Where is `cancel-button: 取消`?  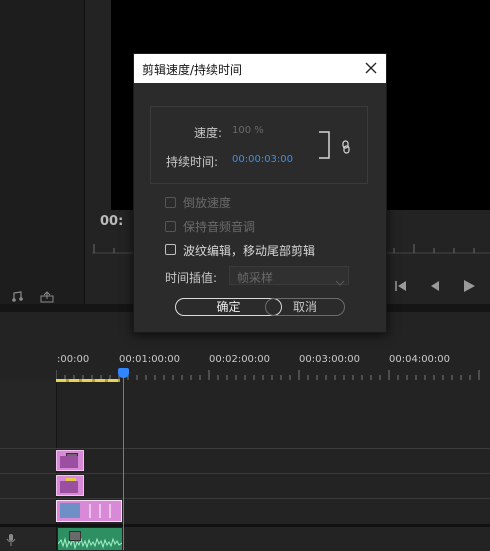
cancel-button: 取消 is located at coordinates (305, 307).